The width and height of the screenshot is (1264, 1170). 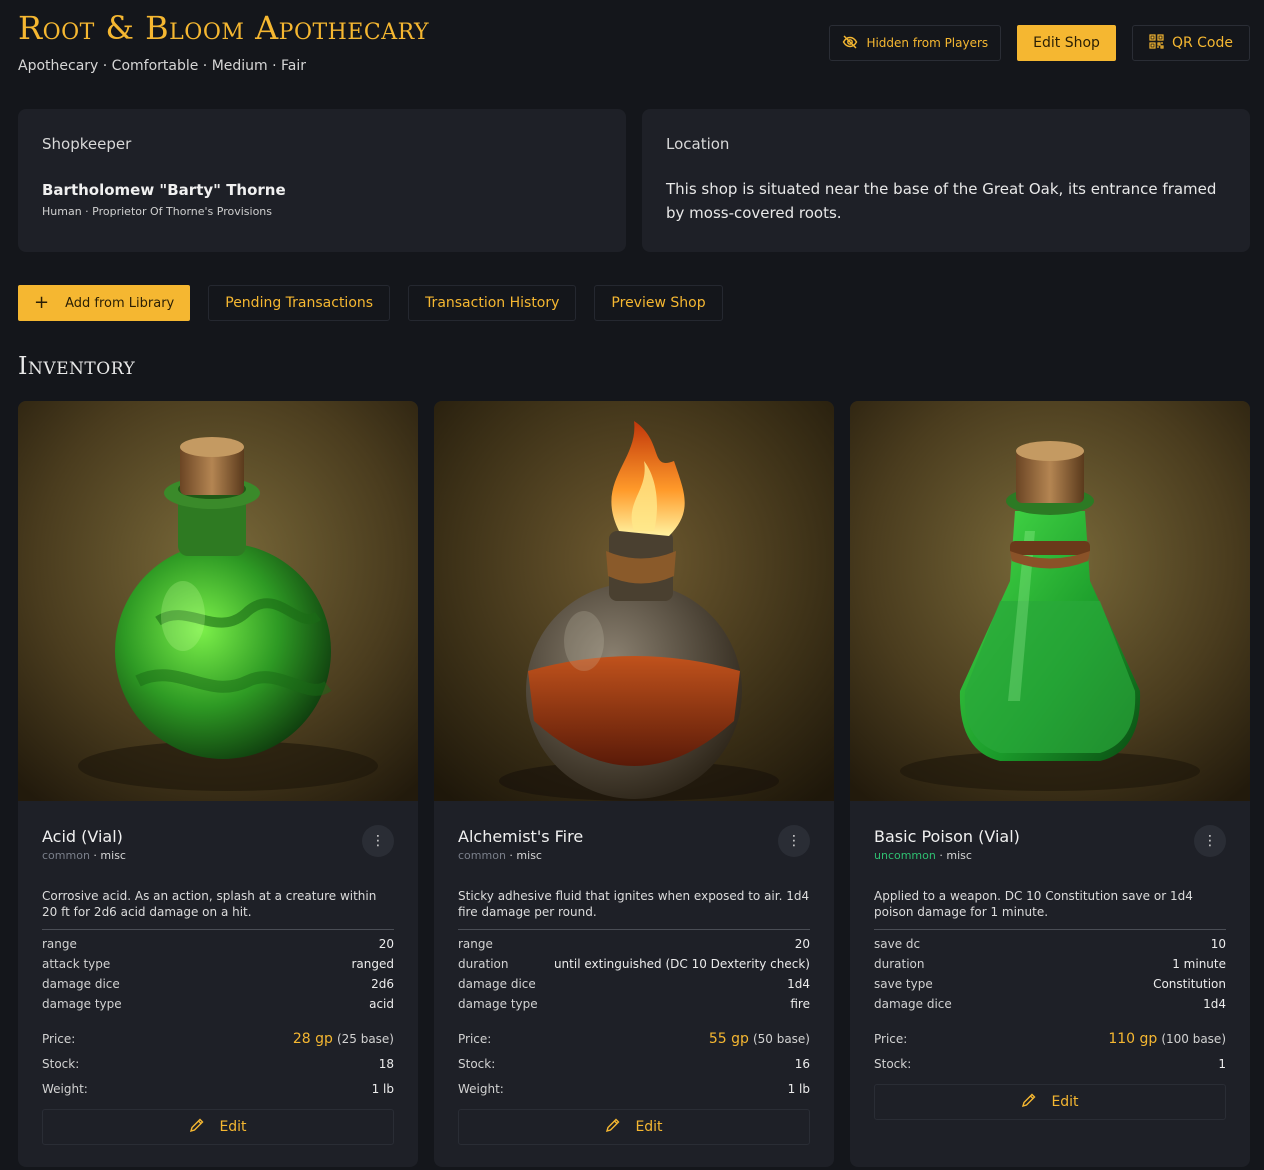 I want to click on pencil-icon, so click(x=197, y=1127).